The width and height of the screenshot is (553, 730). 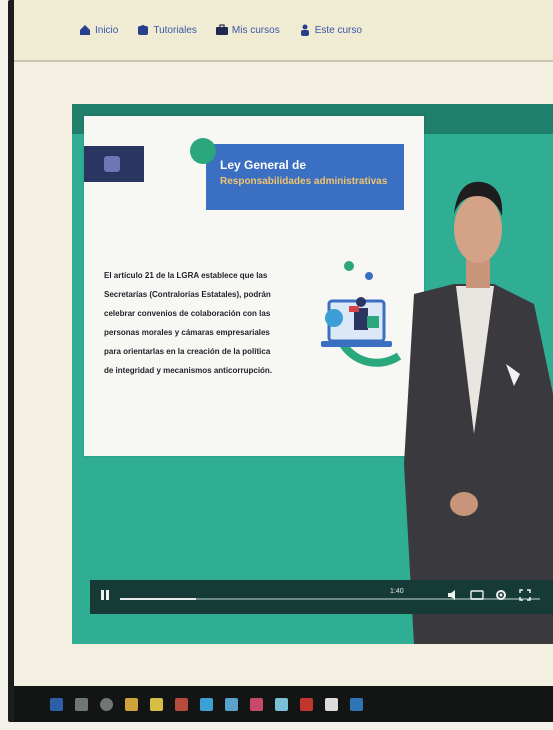 What do you see at coordinates (304, 30) in the screenshot?
I see `users-icon` at bounding box center [304, 30].